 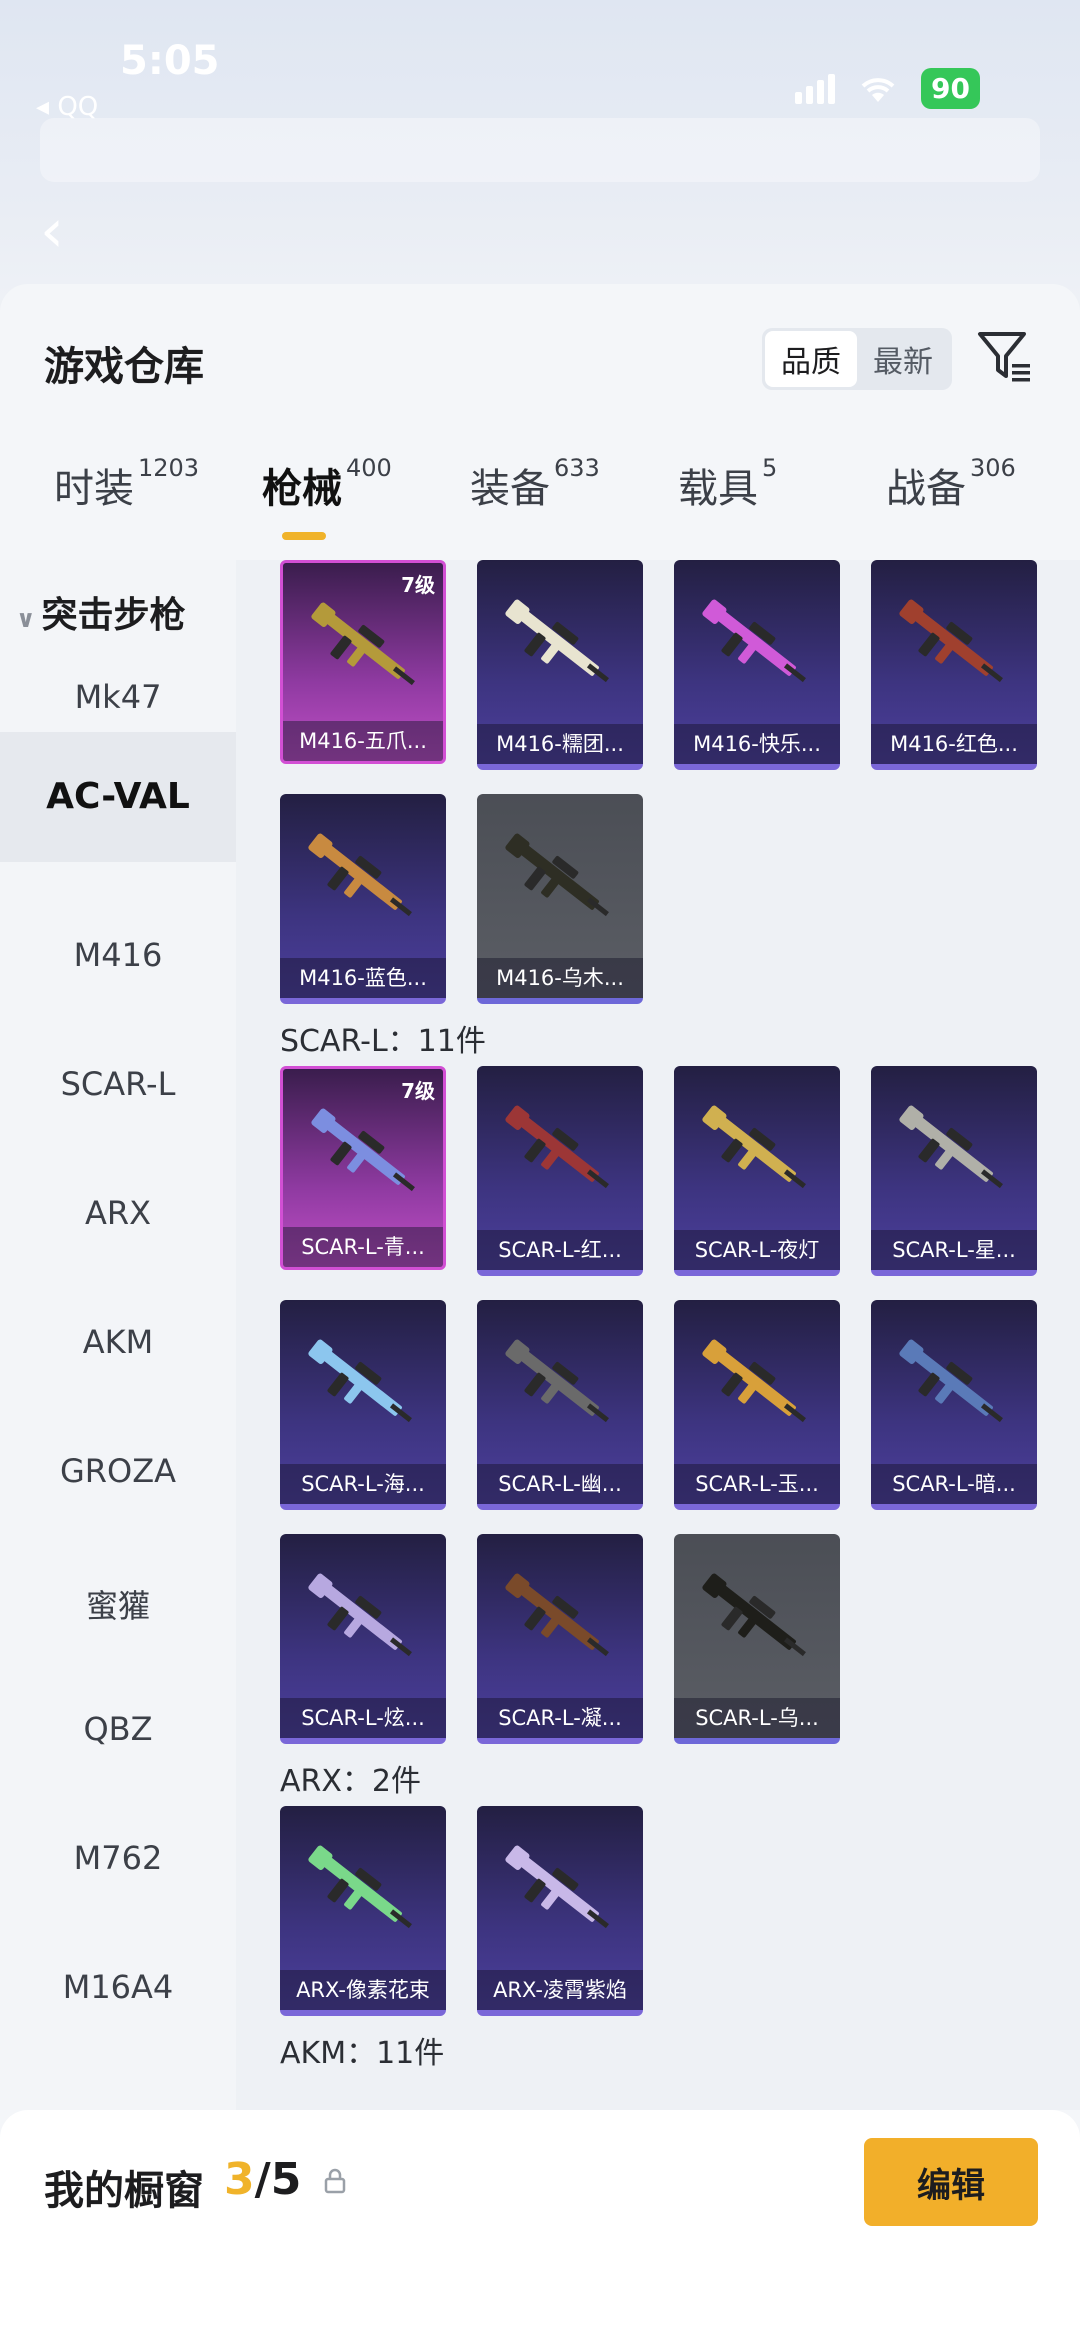 I want to click on edit-button: 编辑, so click(x=951, y=2182).